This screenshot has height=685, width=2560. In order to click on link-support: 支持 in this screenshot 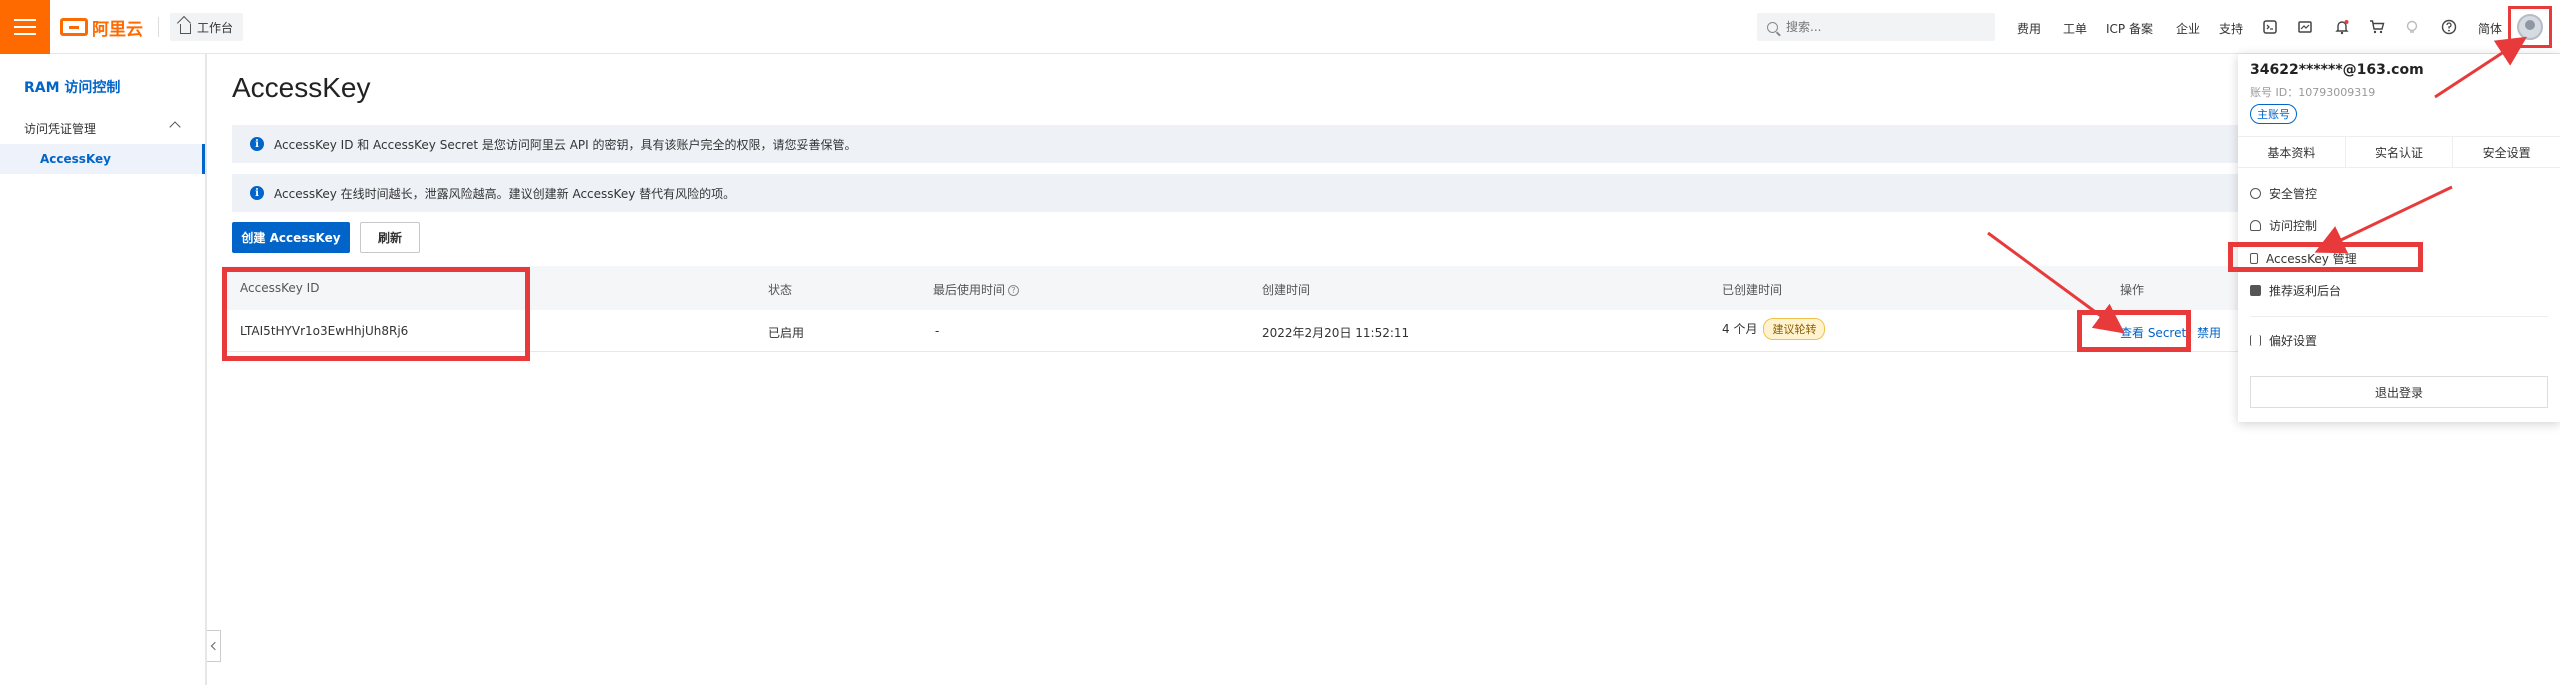, I will do `click(2231, 28)`.